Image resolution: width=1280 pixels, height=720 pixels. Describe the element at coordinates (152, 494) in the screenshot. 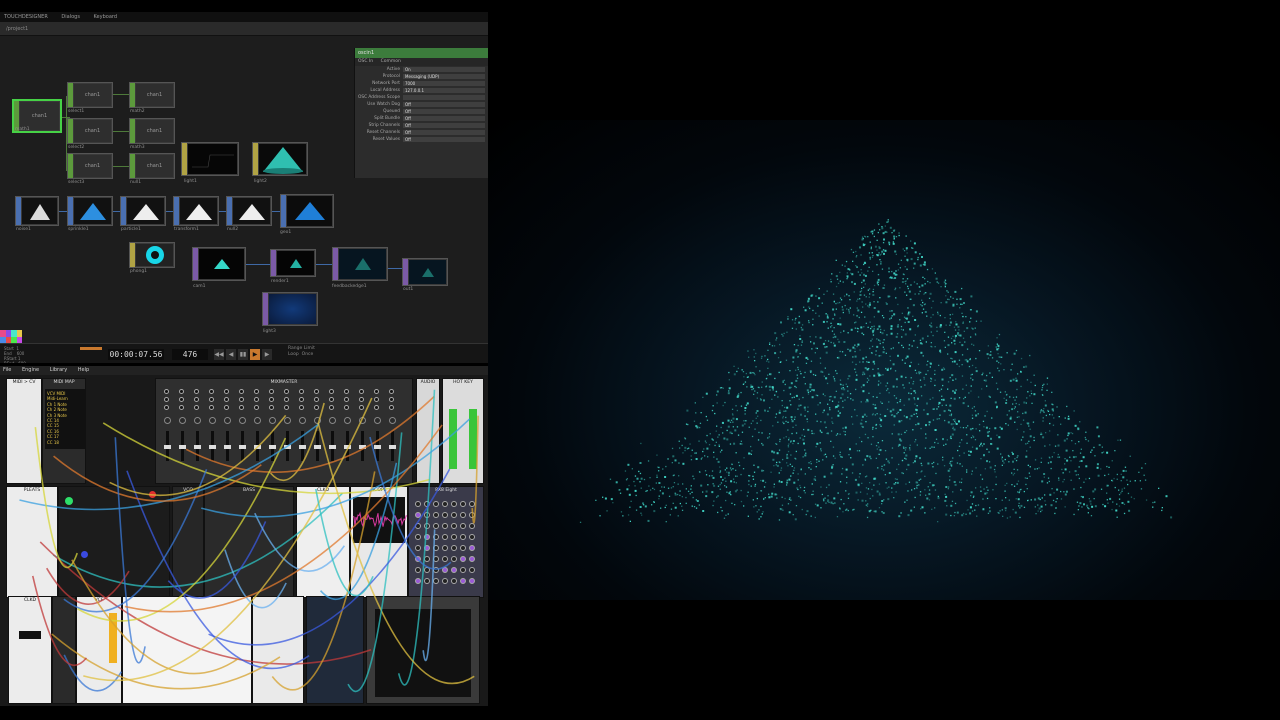

I see `xy-point-red` at that location.